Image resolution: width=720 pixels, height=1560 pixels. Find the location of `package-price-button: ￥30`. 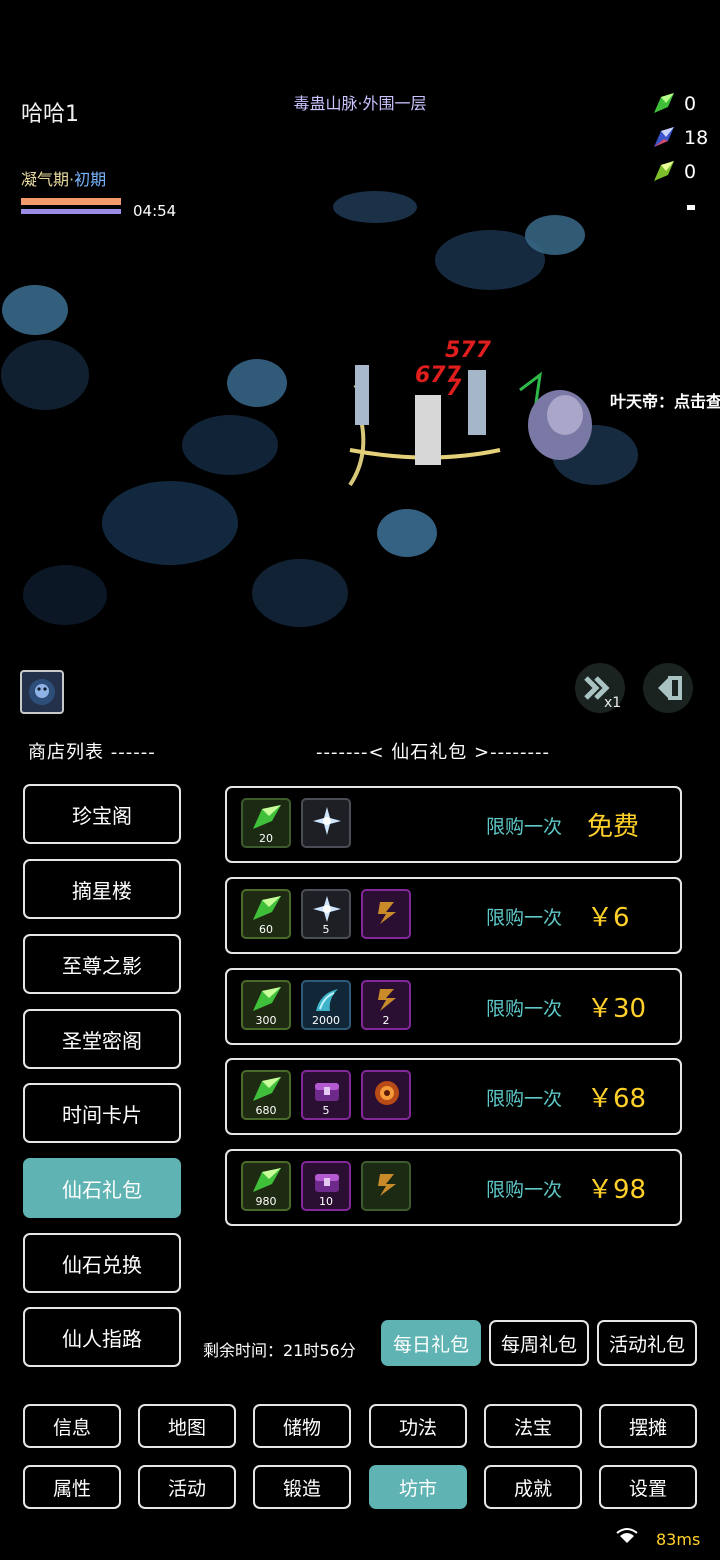

package-price-button: ￥30 is located at coordinates (616, 1006).